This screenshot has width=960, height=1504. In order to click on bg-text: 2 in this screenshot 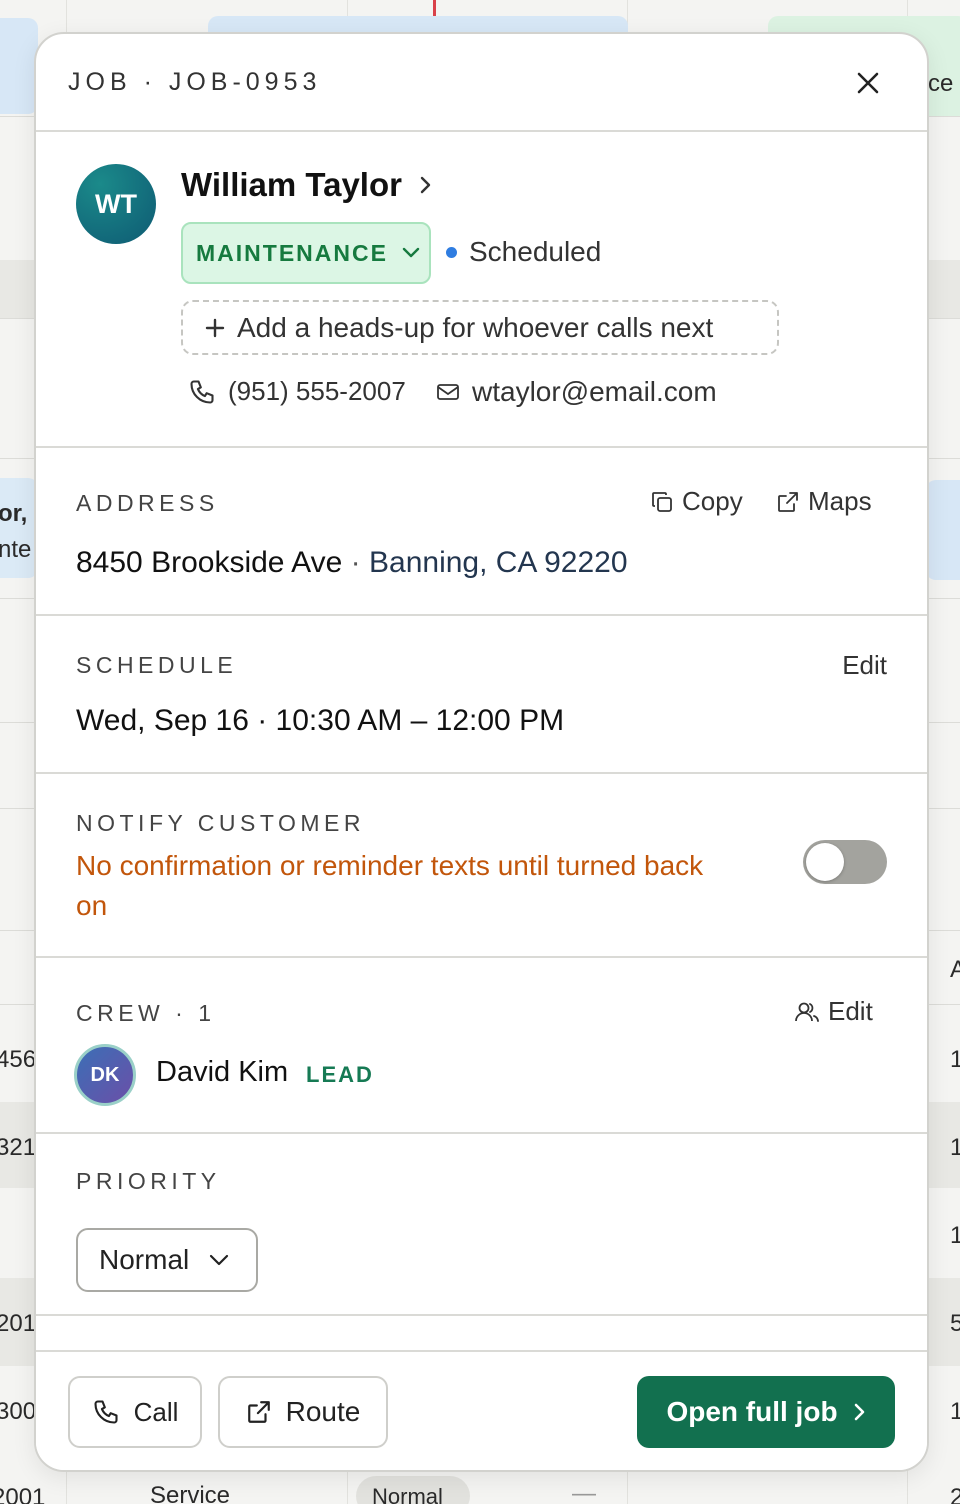, I will do `click(955, 1494)`.